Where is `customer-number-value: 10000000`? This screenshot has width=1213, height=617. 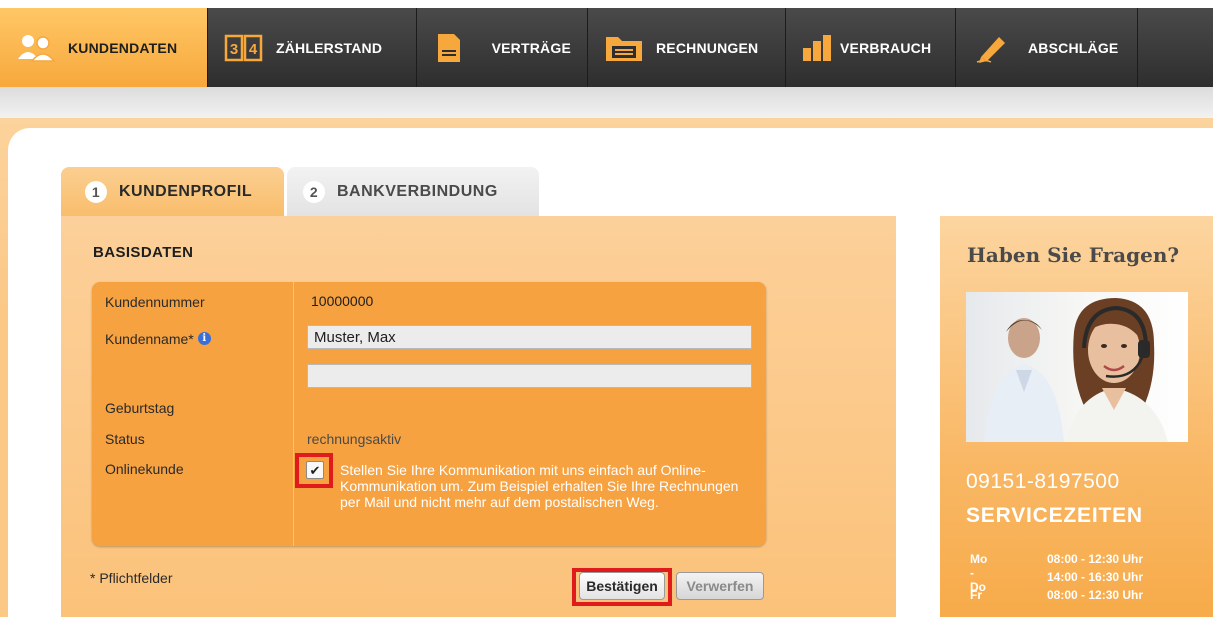 customer-number-value: 10000000 is located at coordinates (342, 301).